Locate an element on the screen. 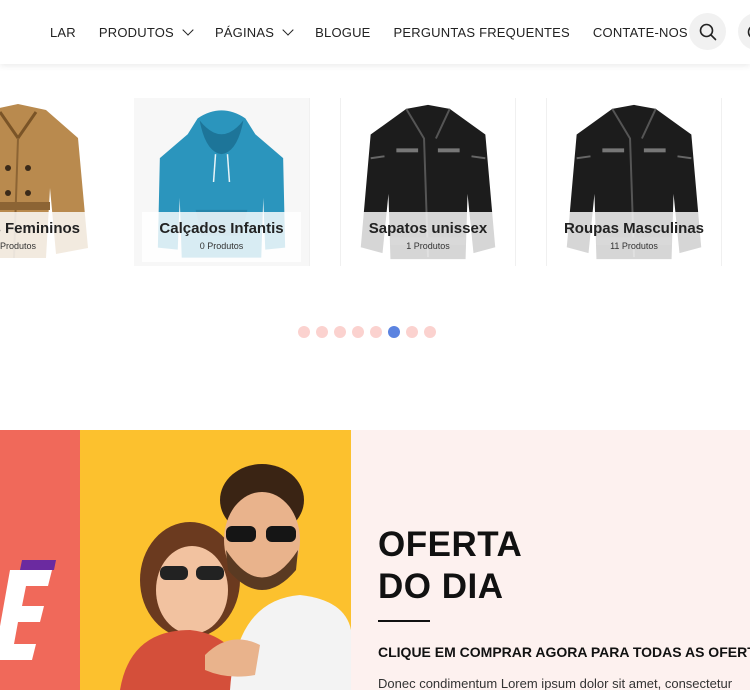 This screenshot has width=750, height=690. carousel-dot-active is located at coordinates (394, 332).